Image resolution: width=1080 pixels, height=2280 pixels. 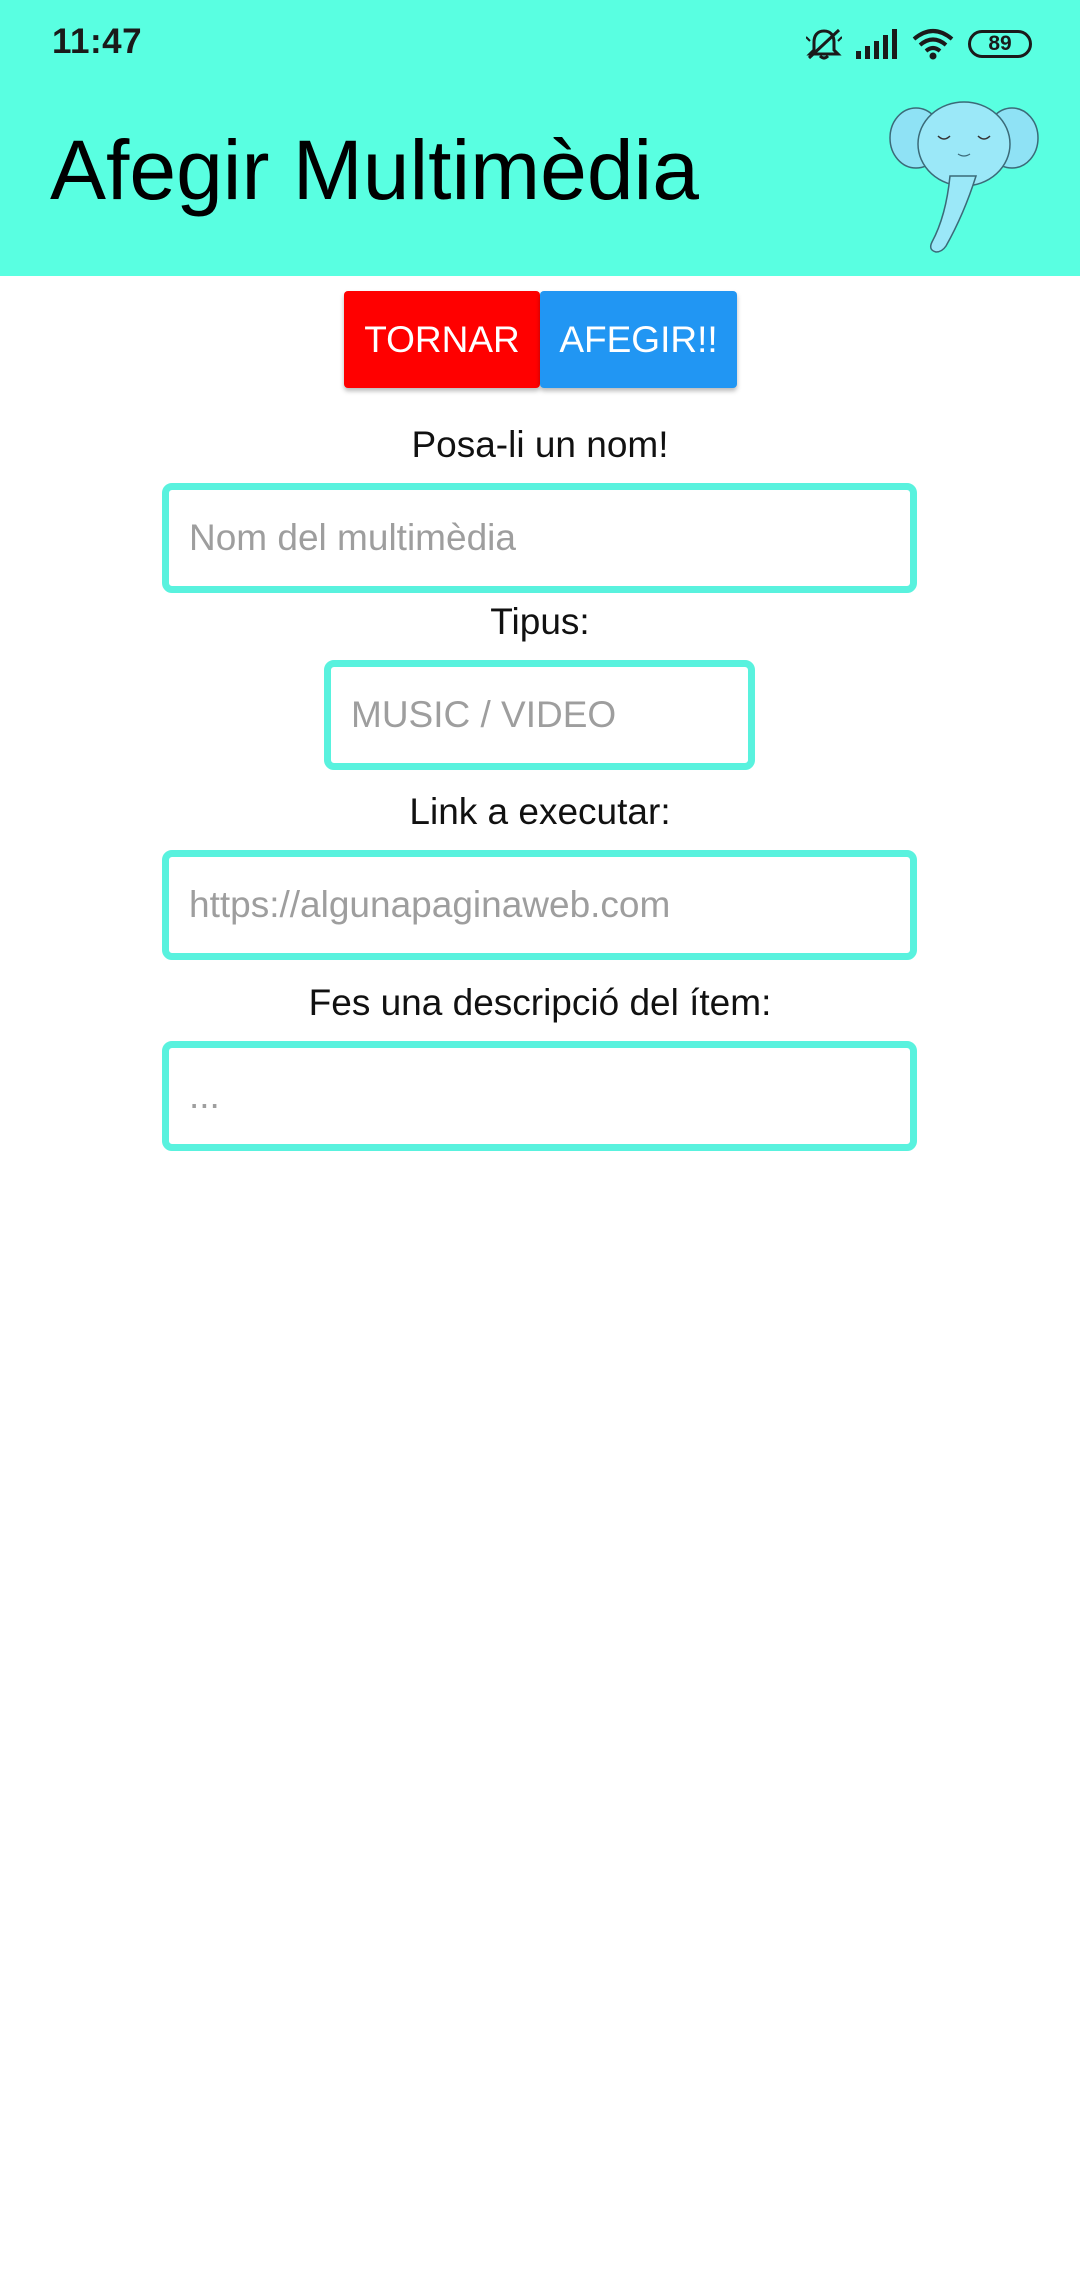 I want to click on action-buttons: TORNAR AFEGIR!!, so click(x=540, y=339).